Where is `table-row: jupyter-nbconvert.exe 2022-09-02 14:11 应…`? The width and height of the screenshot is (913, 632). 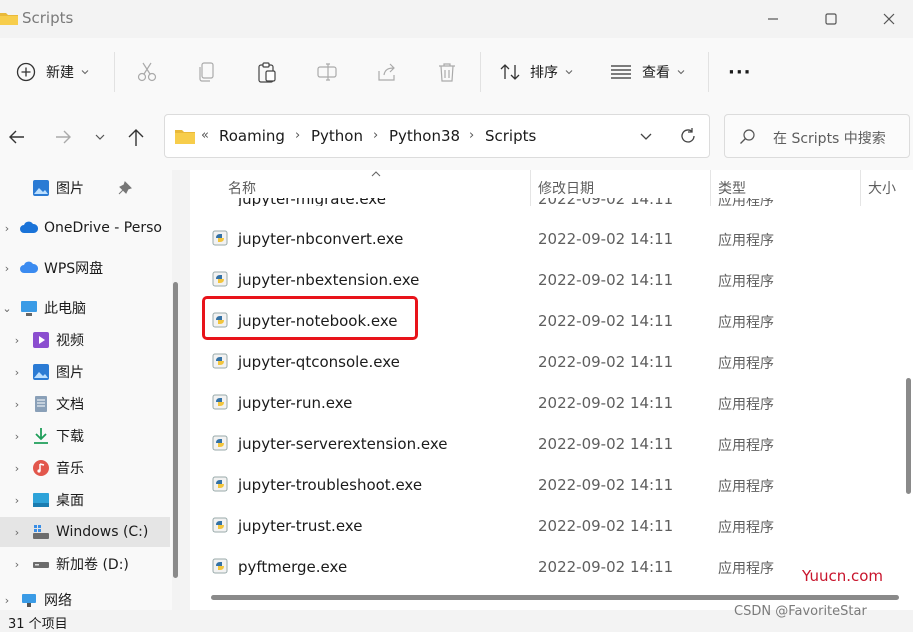 table-row: jupyter-nbconvert.exe 2022-09-02 14:11 应… is located at coordinates (540, 239).